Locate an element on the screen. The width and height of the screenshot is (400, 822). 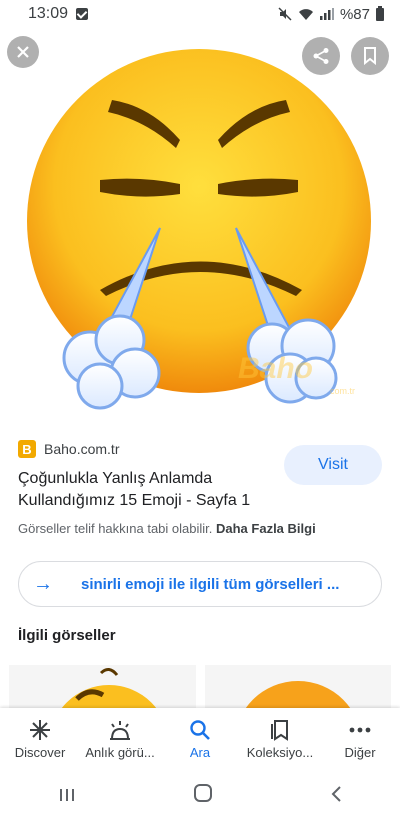
watermark-text: Baho is located at coordinates (275, 368).